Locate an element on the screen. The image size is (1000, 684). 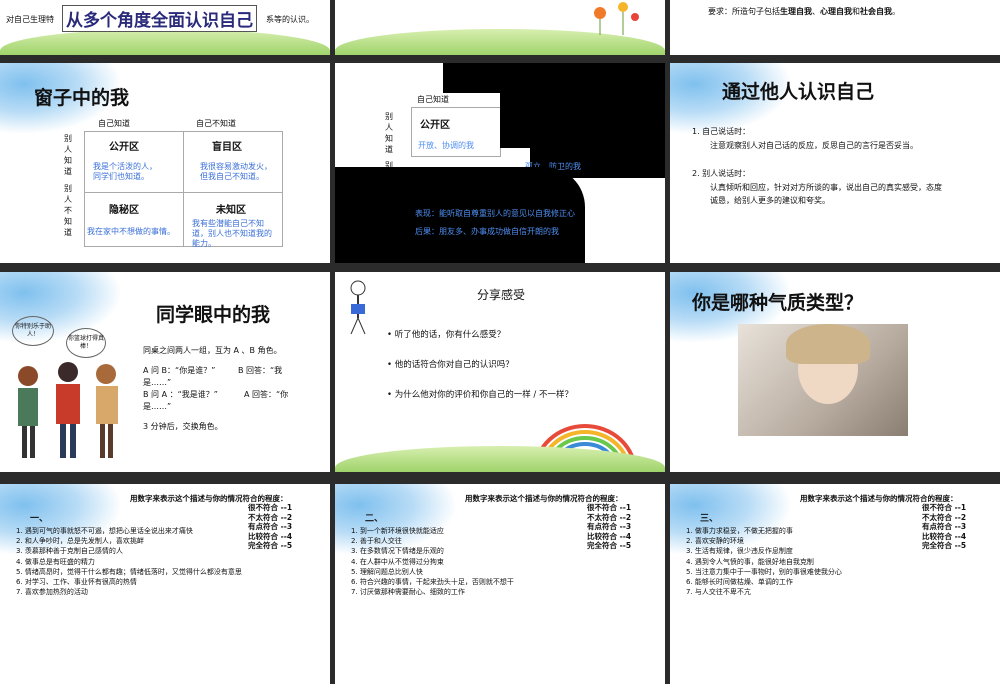
col-header-unknown: 自己不知道 is located at coordinates (216, 123).